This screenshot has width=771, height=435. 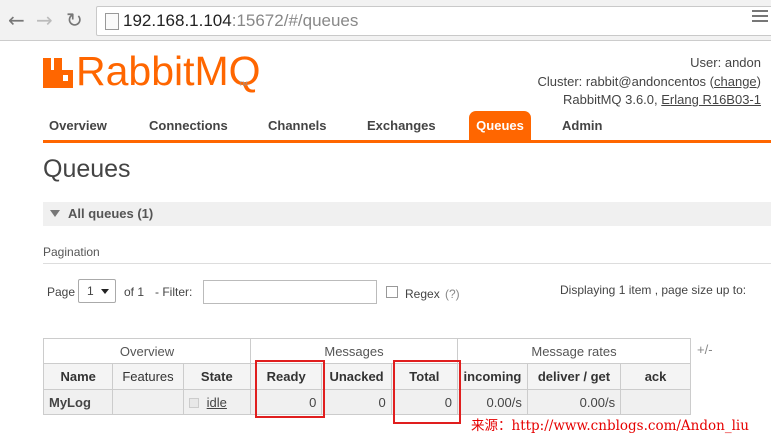 I want to click on cell-incoming: 0.00/s, so click(x=492, y=402).